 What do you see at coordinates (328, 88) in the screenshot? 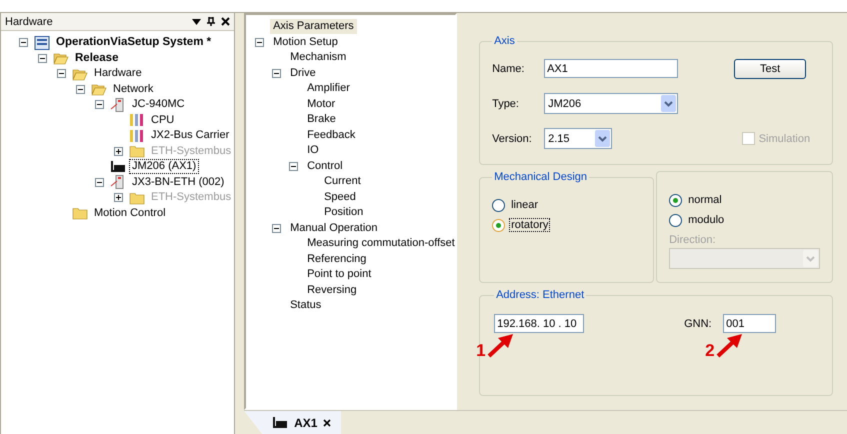
I see `tree-item: Amplifier` at bounding box center [328, 88].